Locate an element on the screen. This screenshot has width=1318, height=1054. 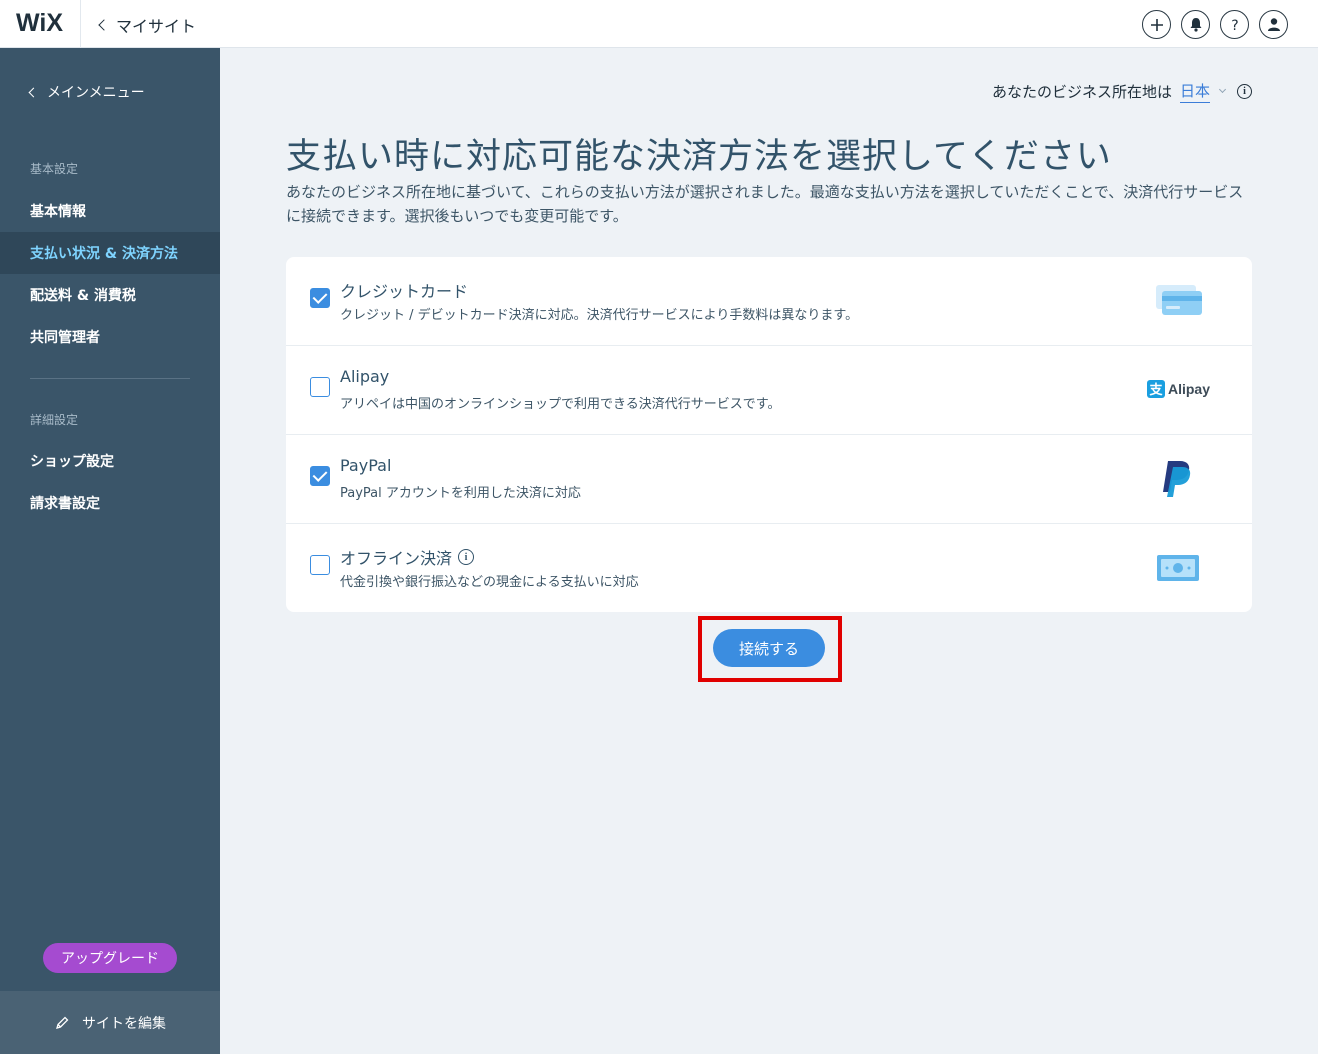
paypal-checkbox is located at coordinates (320, 476).